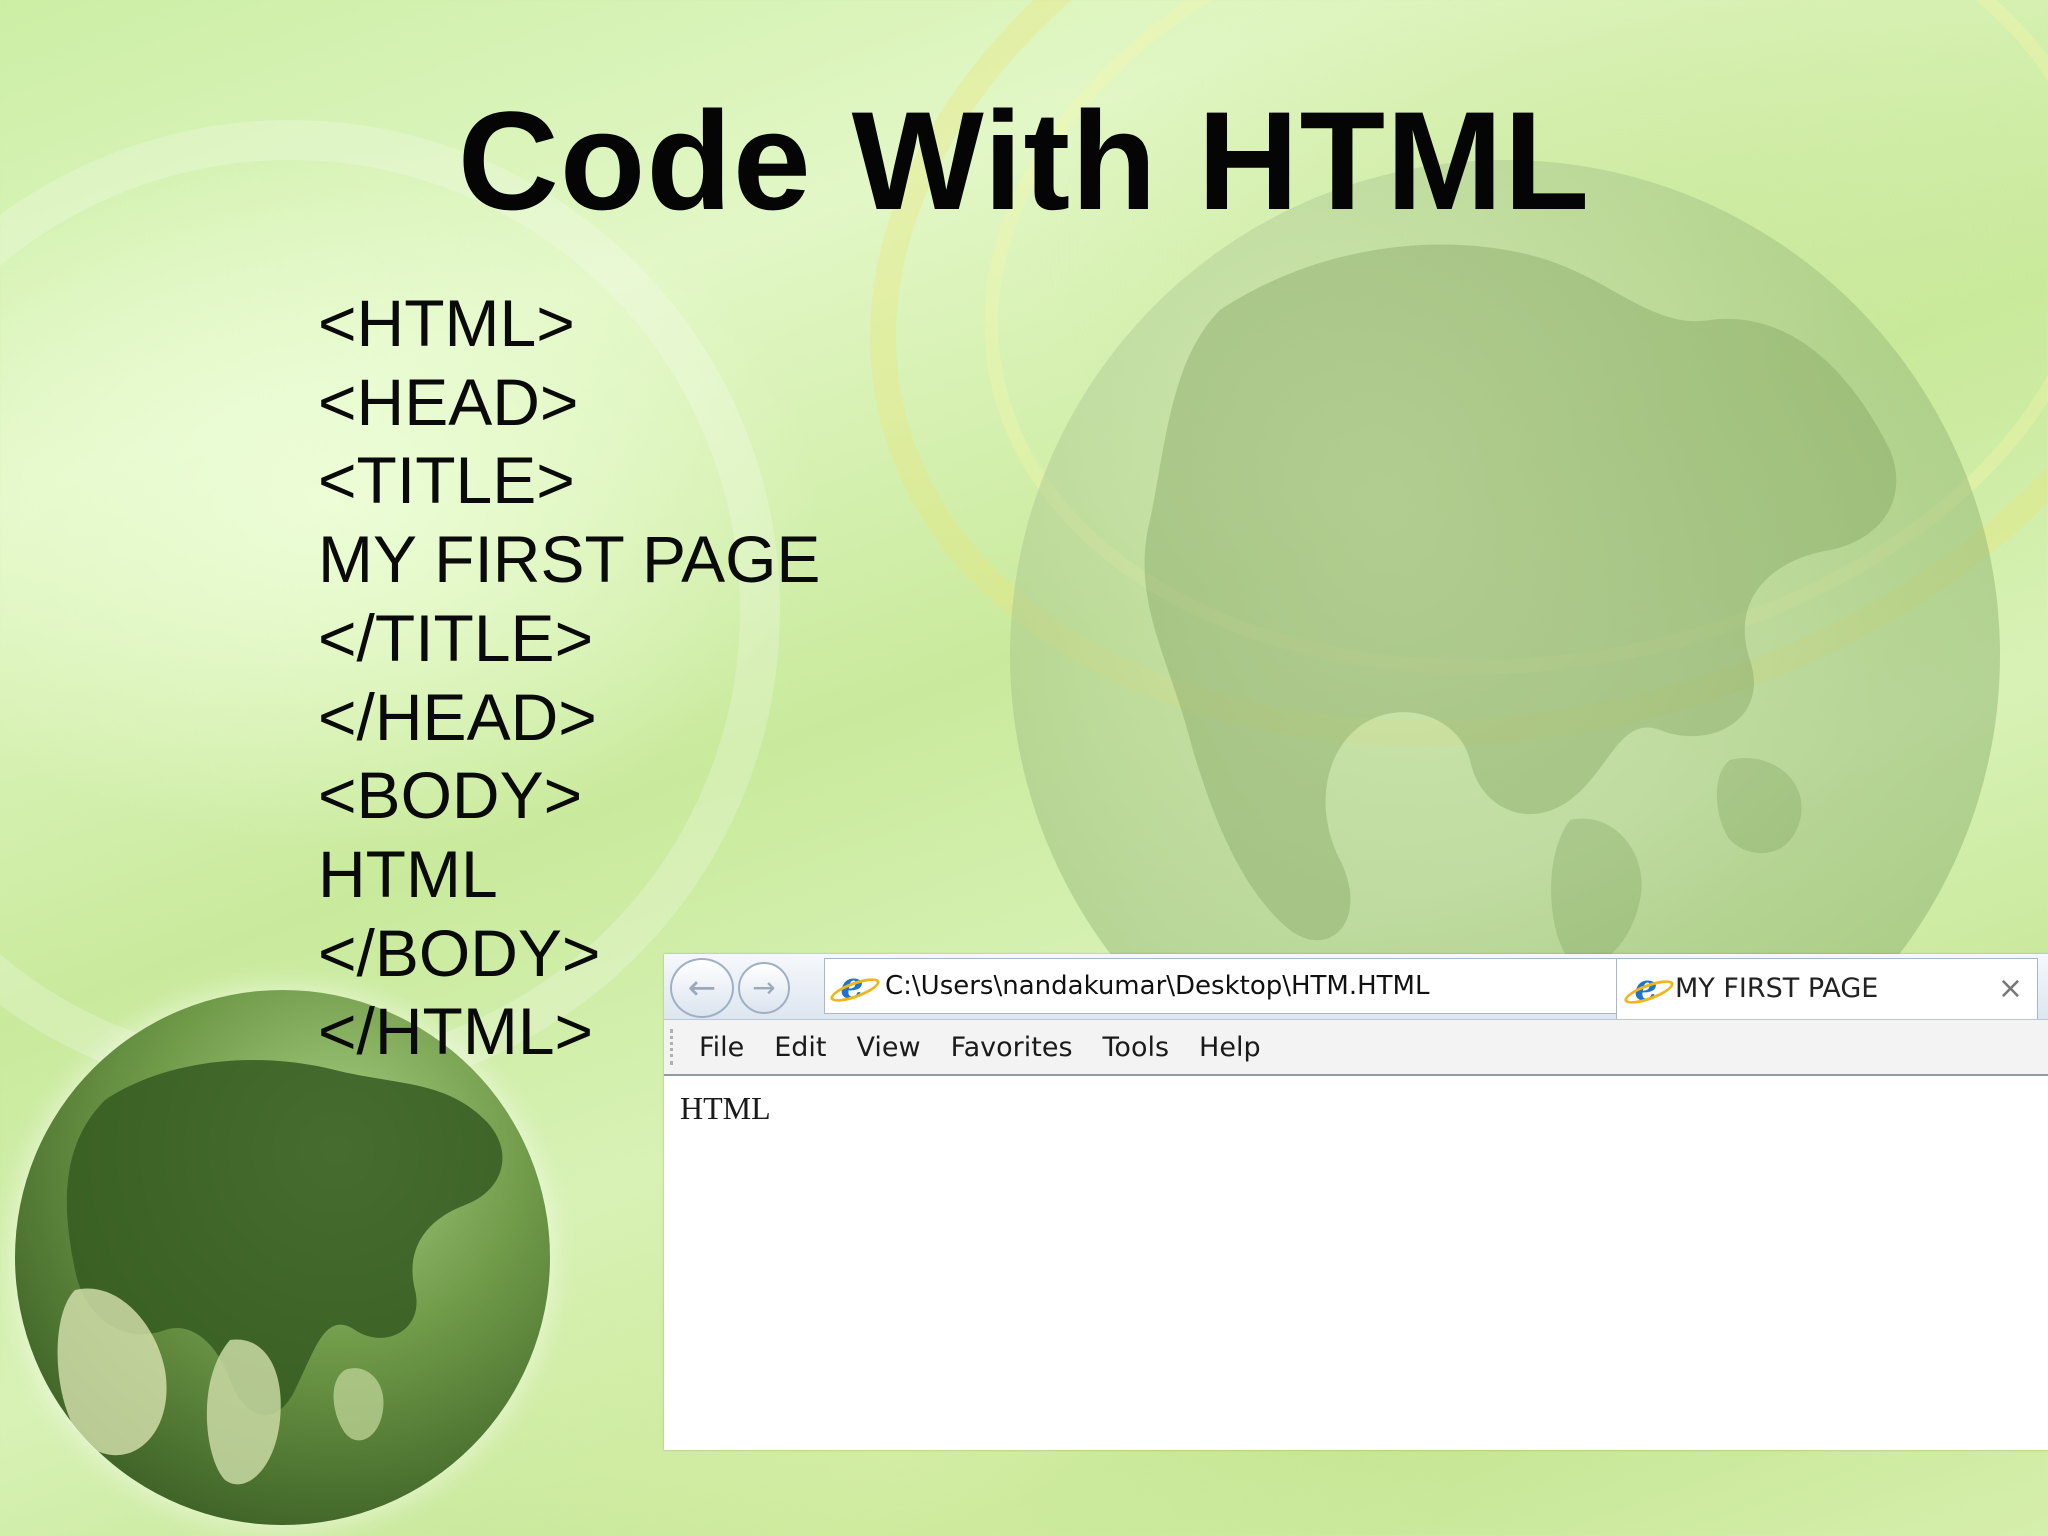 This screenshot has height=1536, width=2048. I want to click on rendered-page-text: HTML, so click(725, 1108).